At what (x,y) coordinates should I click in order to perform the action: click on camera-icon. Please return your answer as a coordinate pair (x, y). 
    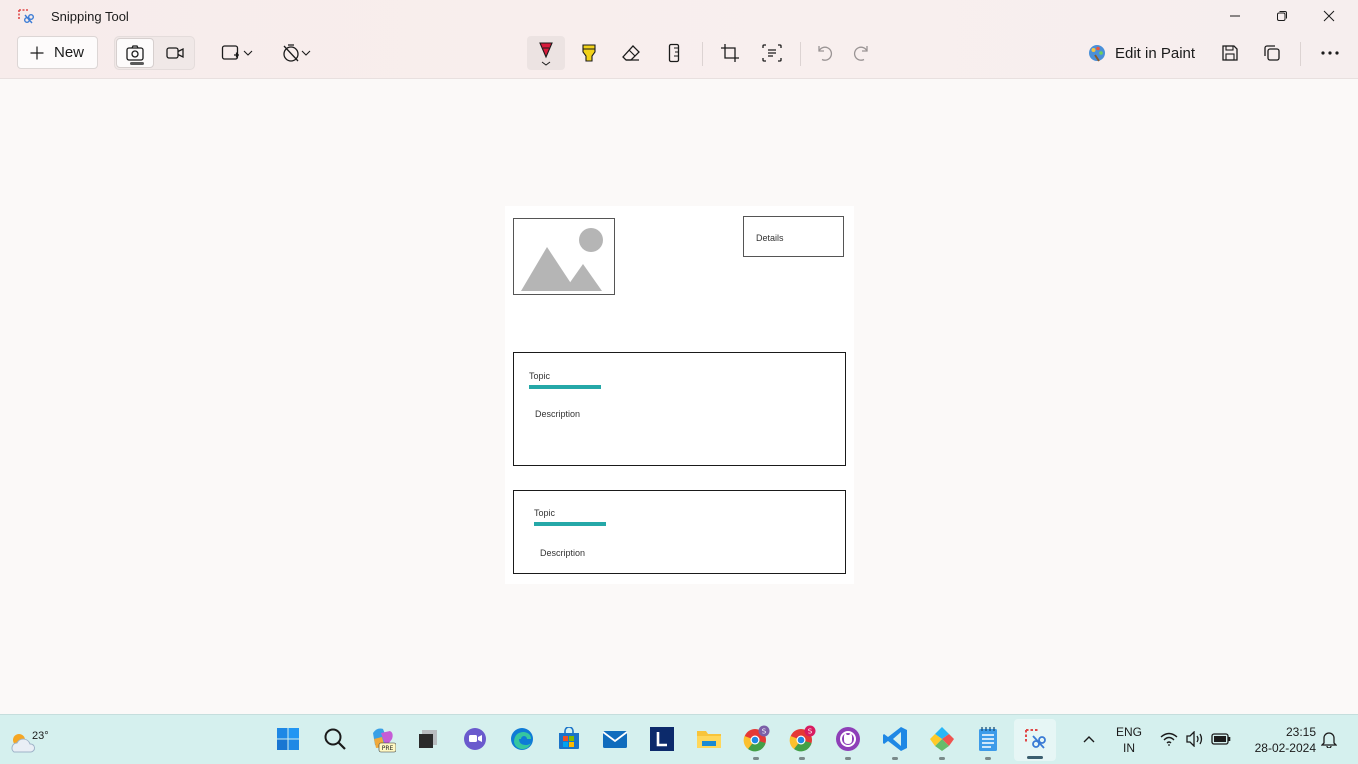
    Looking at the image, I should click on (135, 53).